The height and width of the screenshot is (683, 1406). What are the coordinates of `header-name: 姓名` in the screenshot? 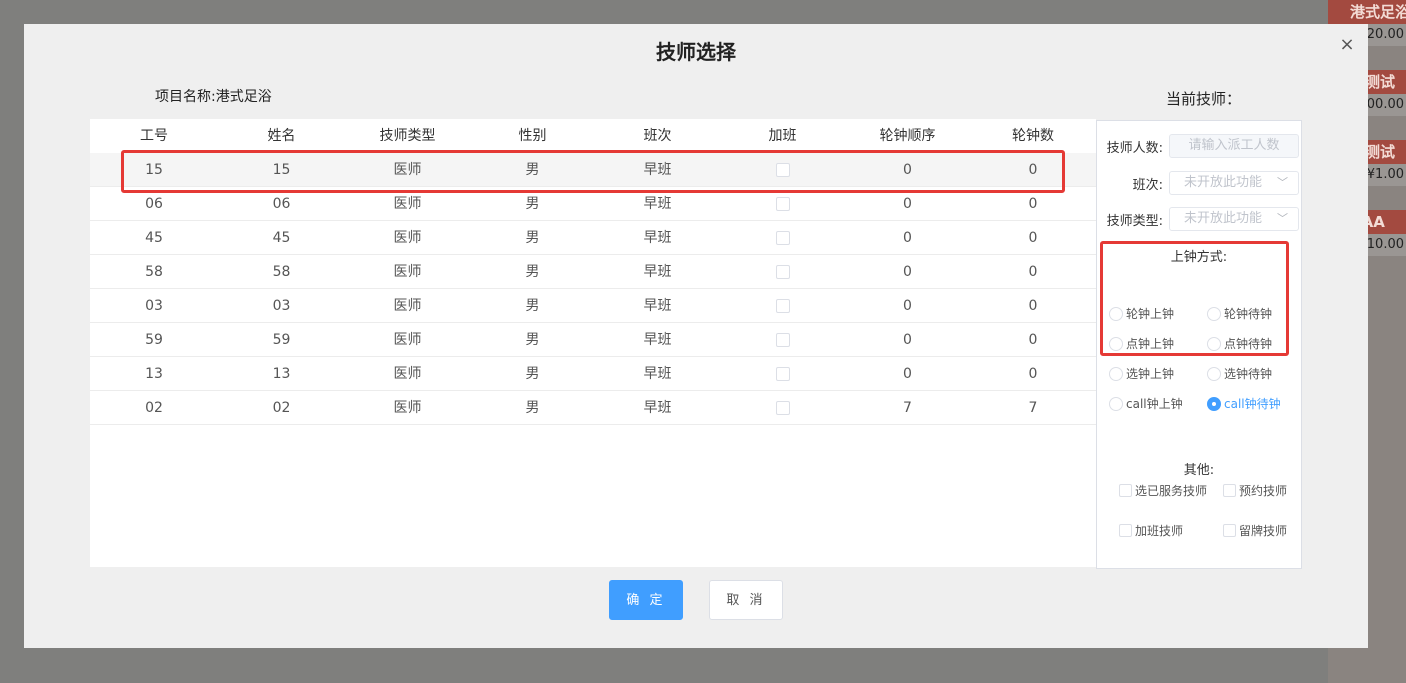 It's located at (281, 136).